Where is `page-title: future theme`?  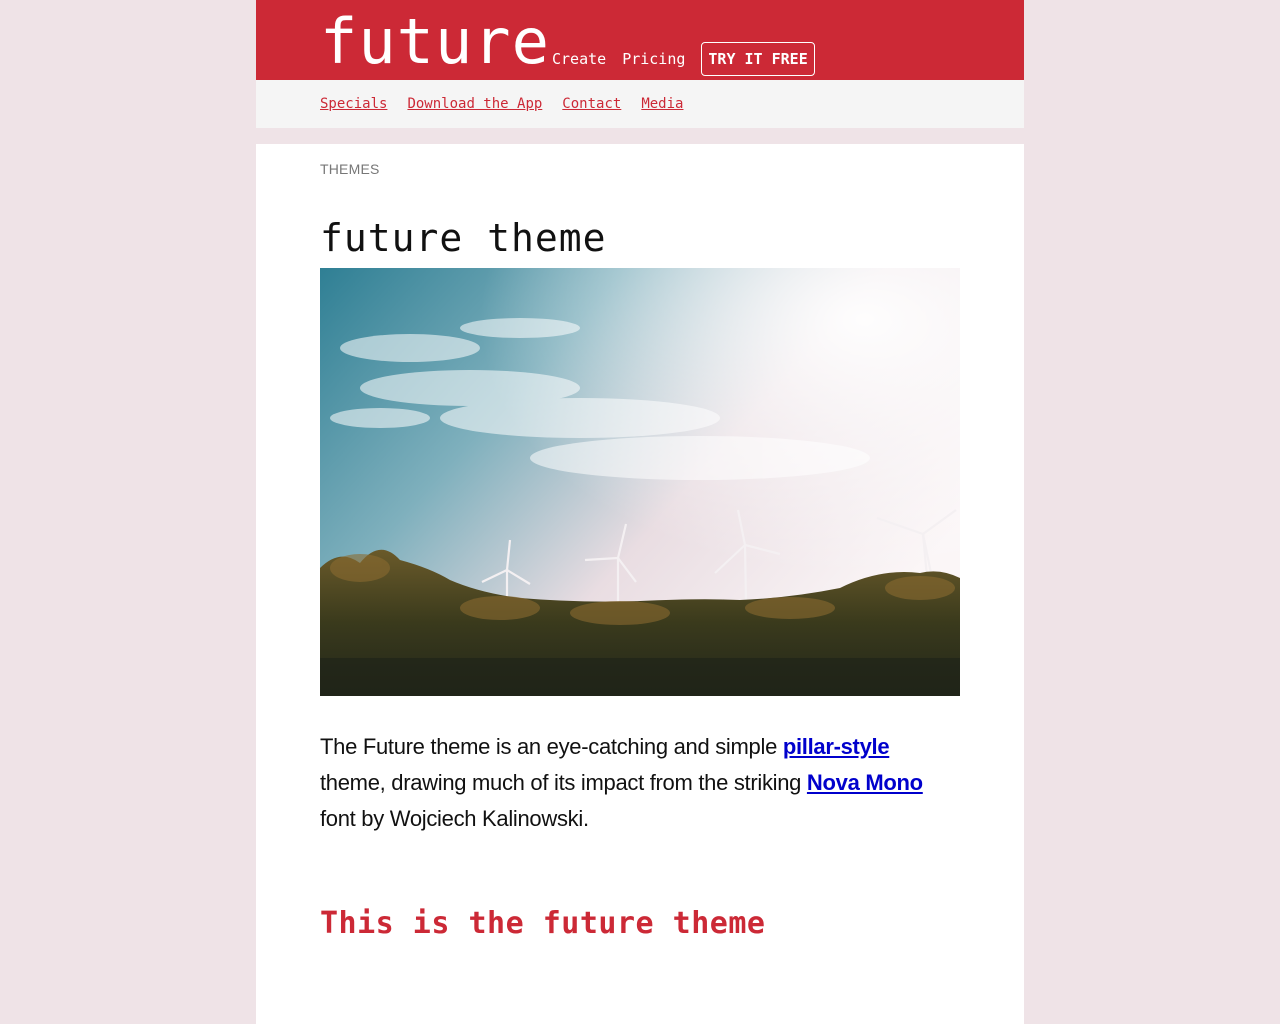
page-title: future theme is located at coordinates (463, 238).